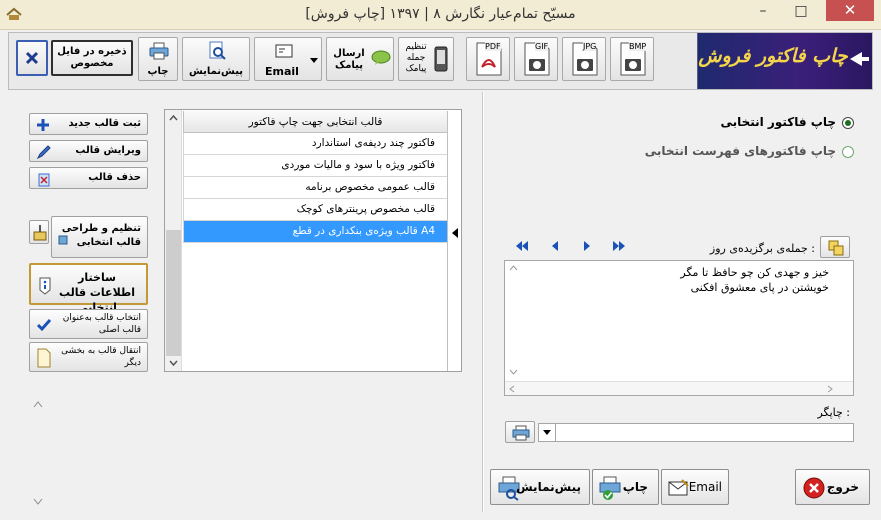  I want to click on list-column-header: قالب انتخابی جهت چاپ فاکتور, so click(315, 122).